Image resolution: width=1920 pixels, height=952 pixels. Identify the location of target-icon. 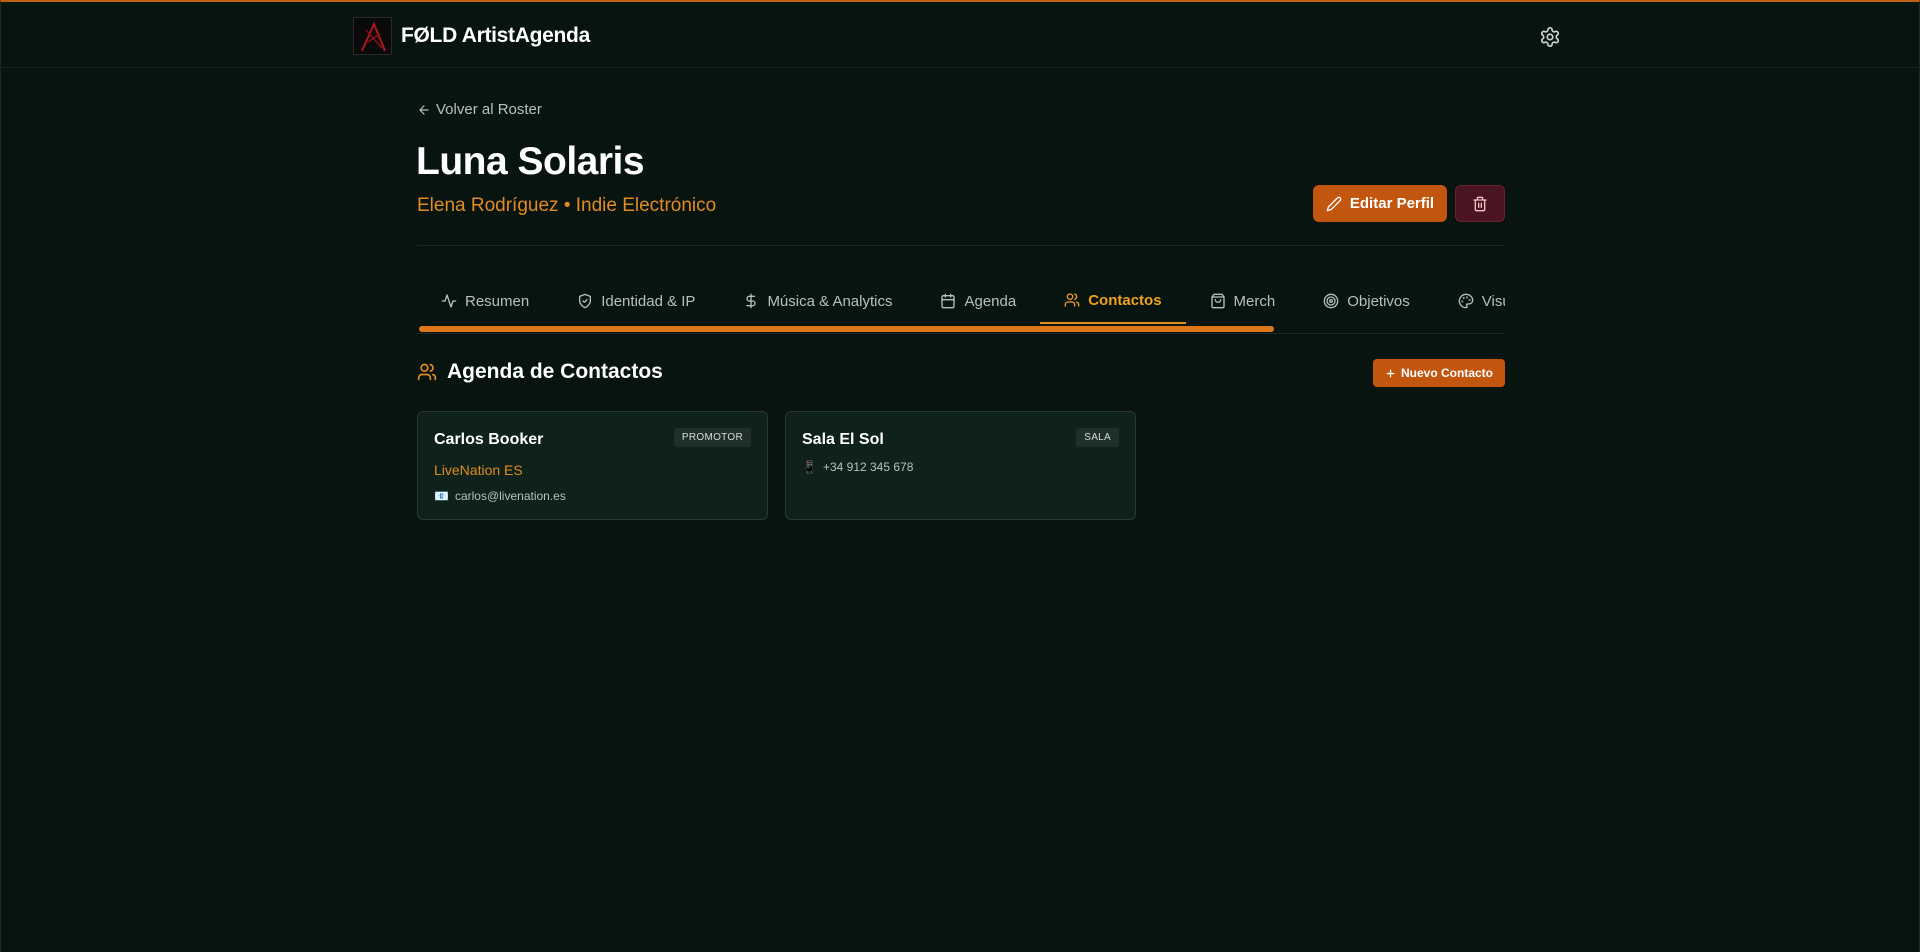
(1331, 301).